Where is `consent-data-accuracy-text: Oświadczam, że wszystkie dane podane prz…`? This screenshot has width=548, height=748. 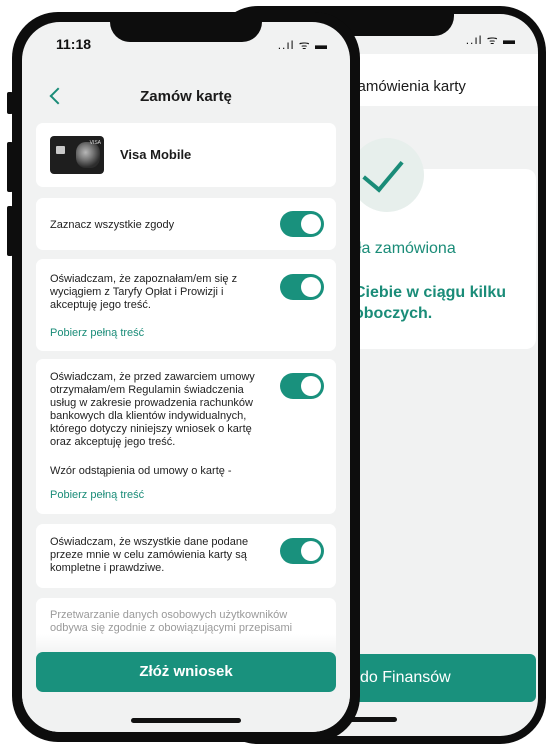 consent-data-accuracy-text: Oświadczam, że wszystkie dane podane prz… is located at coordinates (149, 555).